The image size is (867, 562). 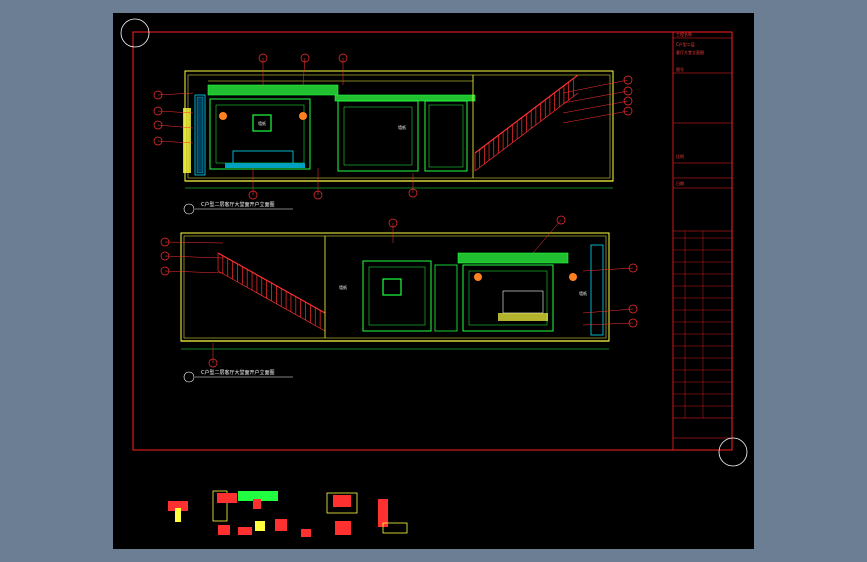 I want to click on title-block-row: 比例, so click(x=680, y=156).